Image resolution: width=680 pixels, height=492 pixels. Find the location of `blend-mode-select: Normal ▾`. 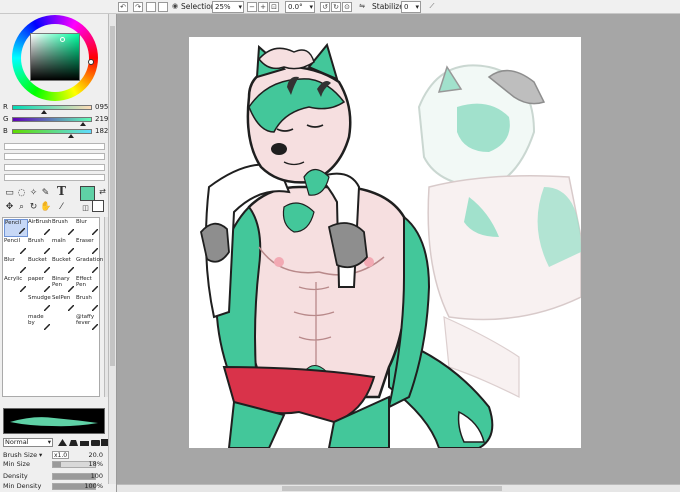

blend-mode-select: Normal ▾ is located at coordinates (28, 442).